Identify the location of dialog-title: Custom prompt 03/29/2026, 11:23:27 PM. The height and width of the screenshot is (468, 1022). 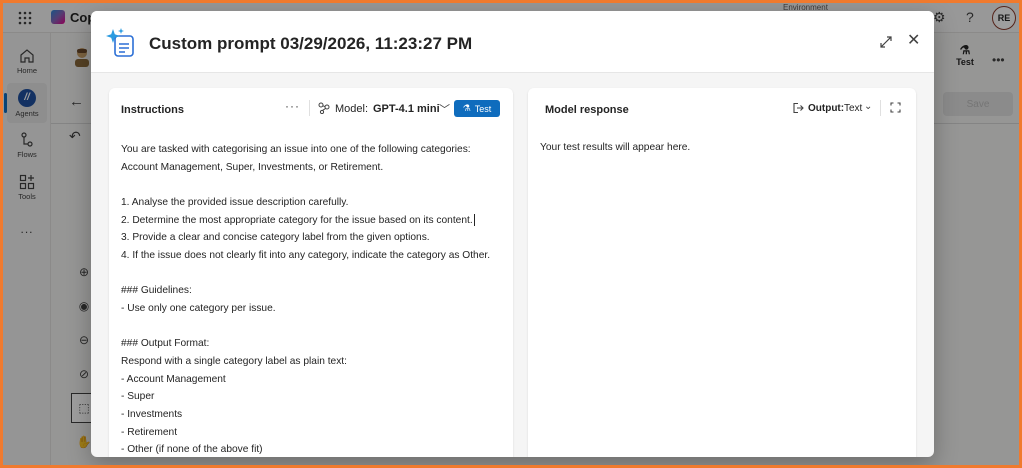
(311, 43).